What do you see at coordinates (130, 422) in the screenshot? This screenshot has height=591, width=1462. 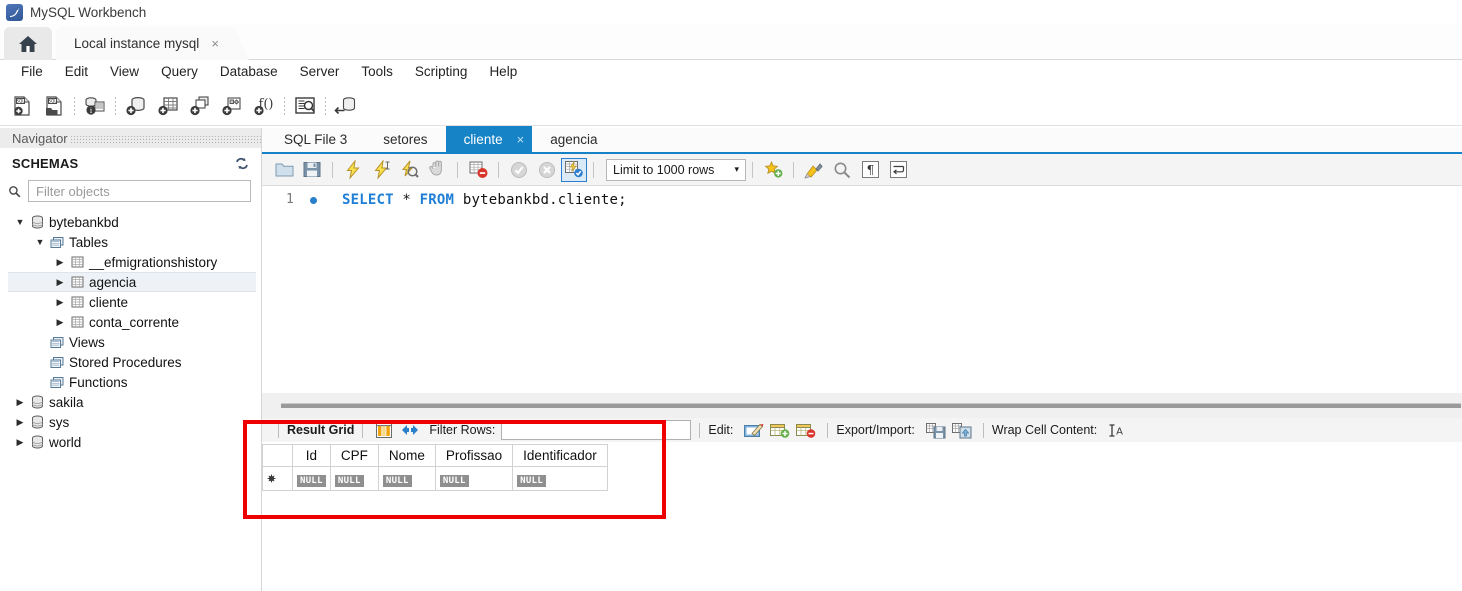 I see `tree-node-sys: ▶ sys` at bounding box center [130, 422].